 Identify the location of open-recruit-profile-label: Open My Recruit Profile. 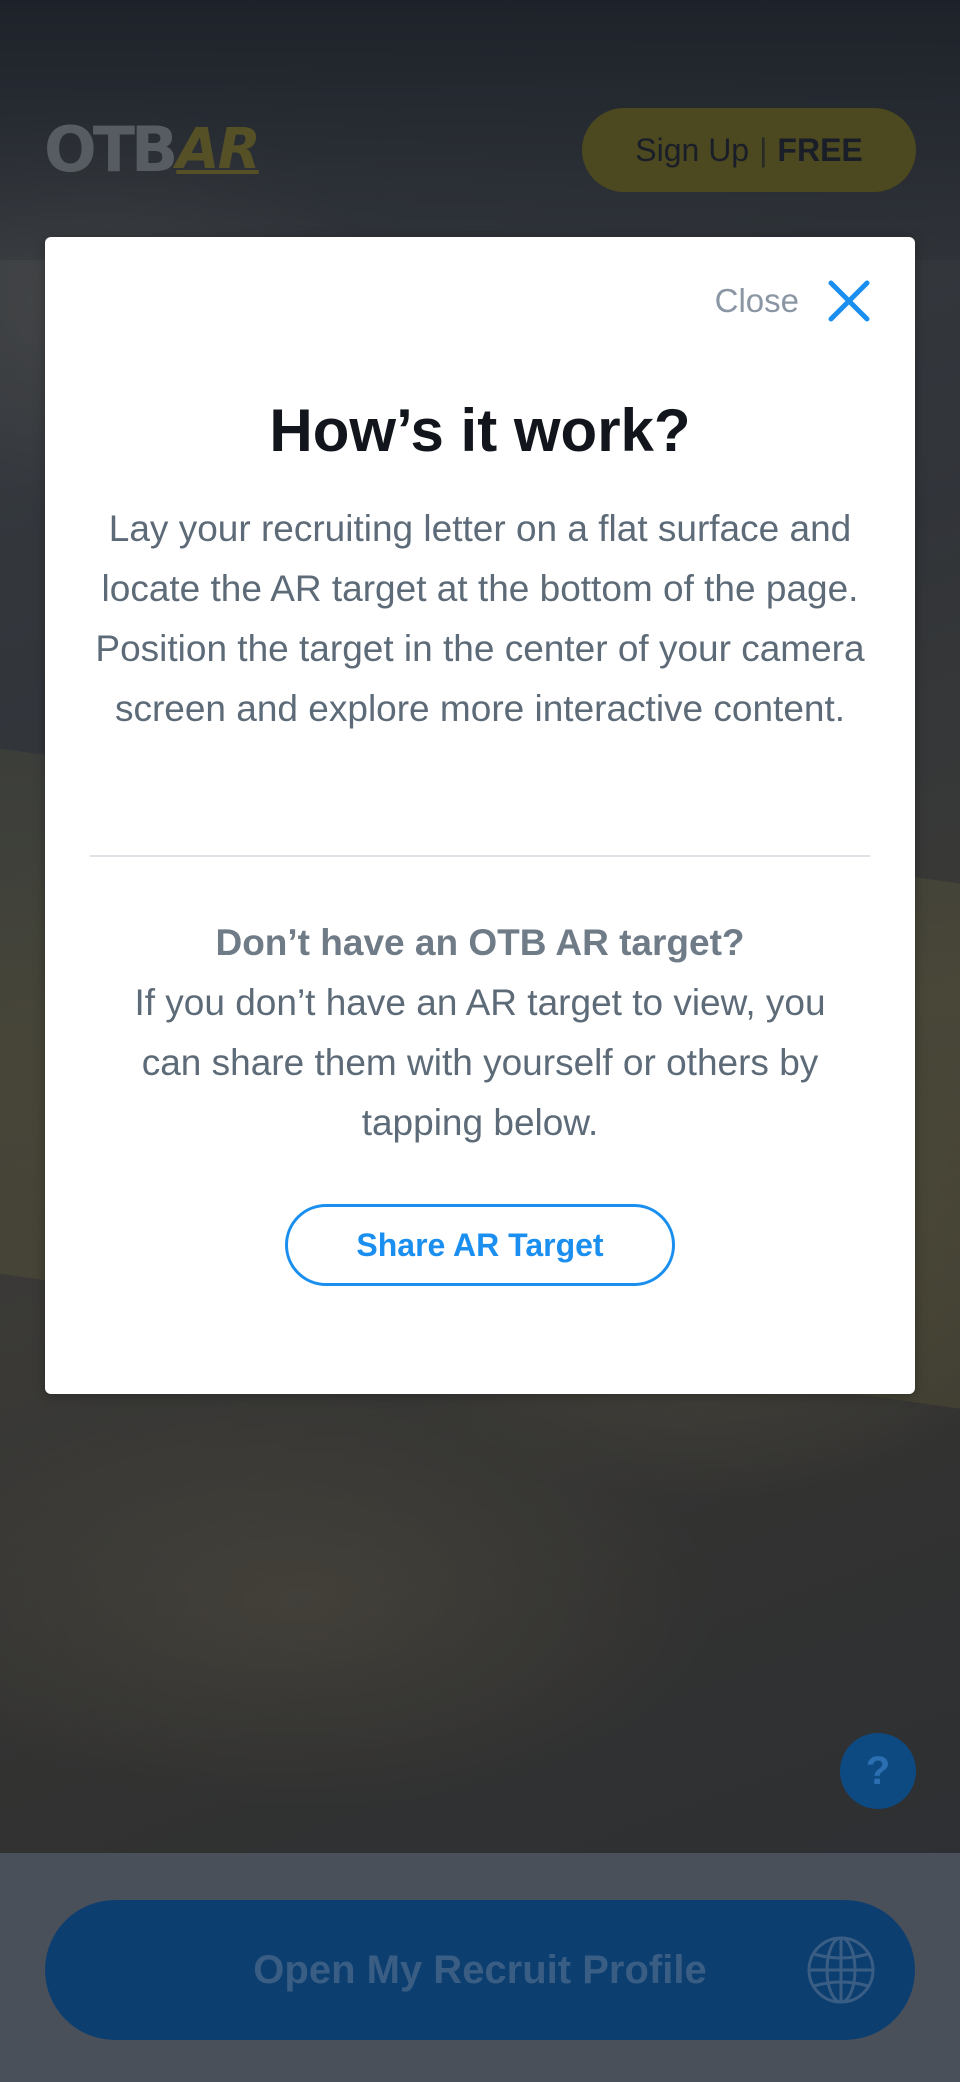
(480, 1969).